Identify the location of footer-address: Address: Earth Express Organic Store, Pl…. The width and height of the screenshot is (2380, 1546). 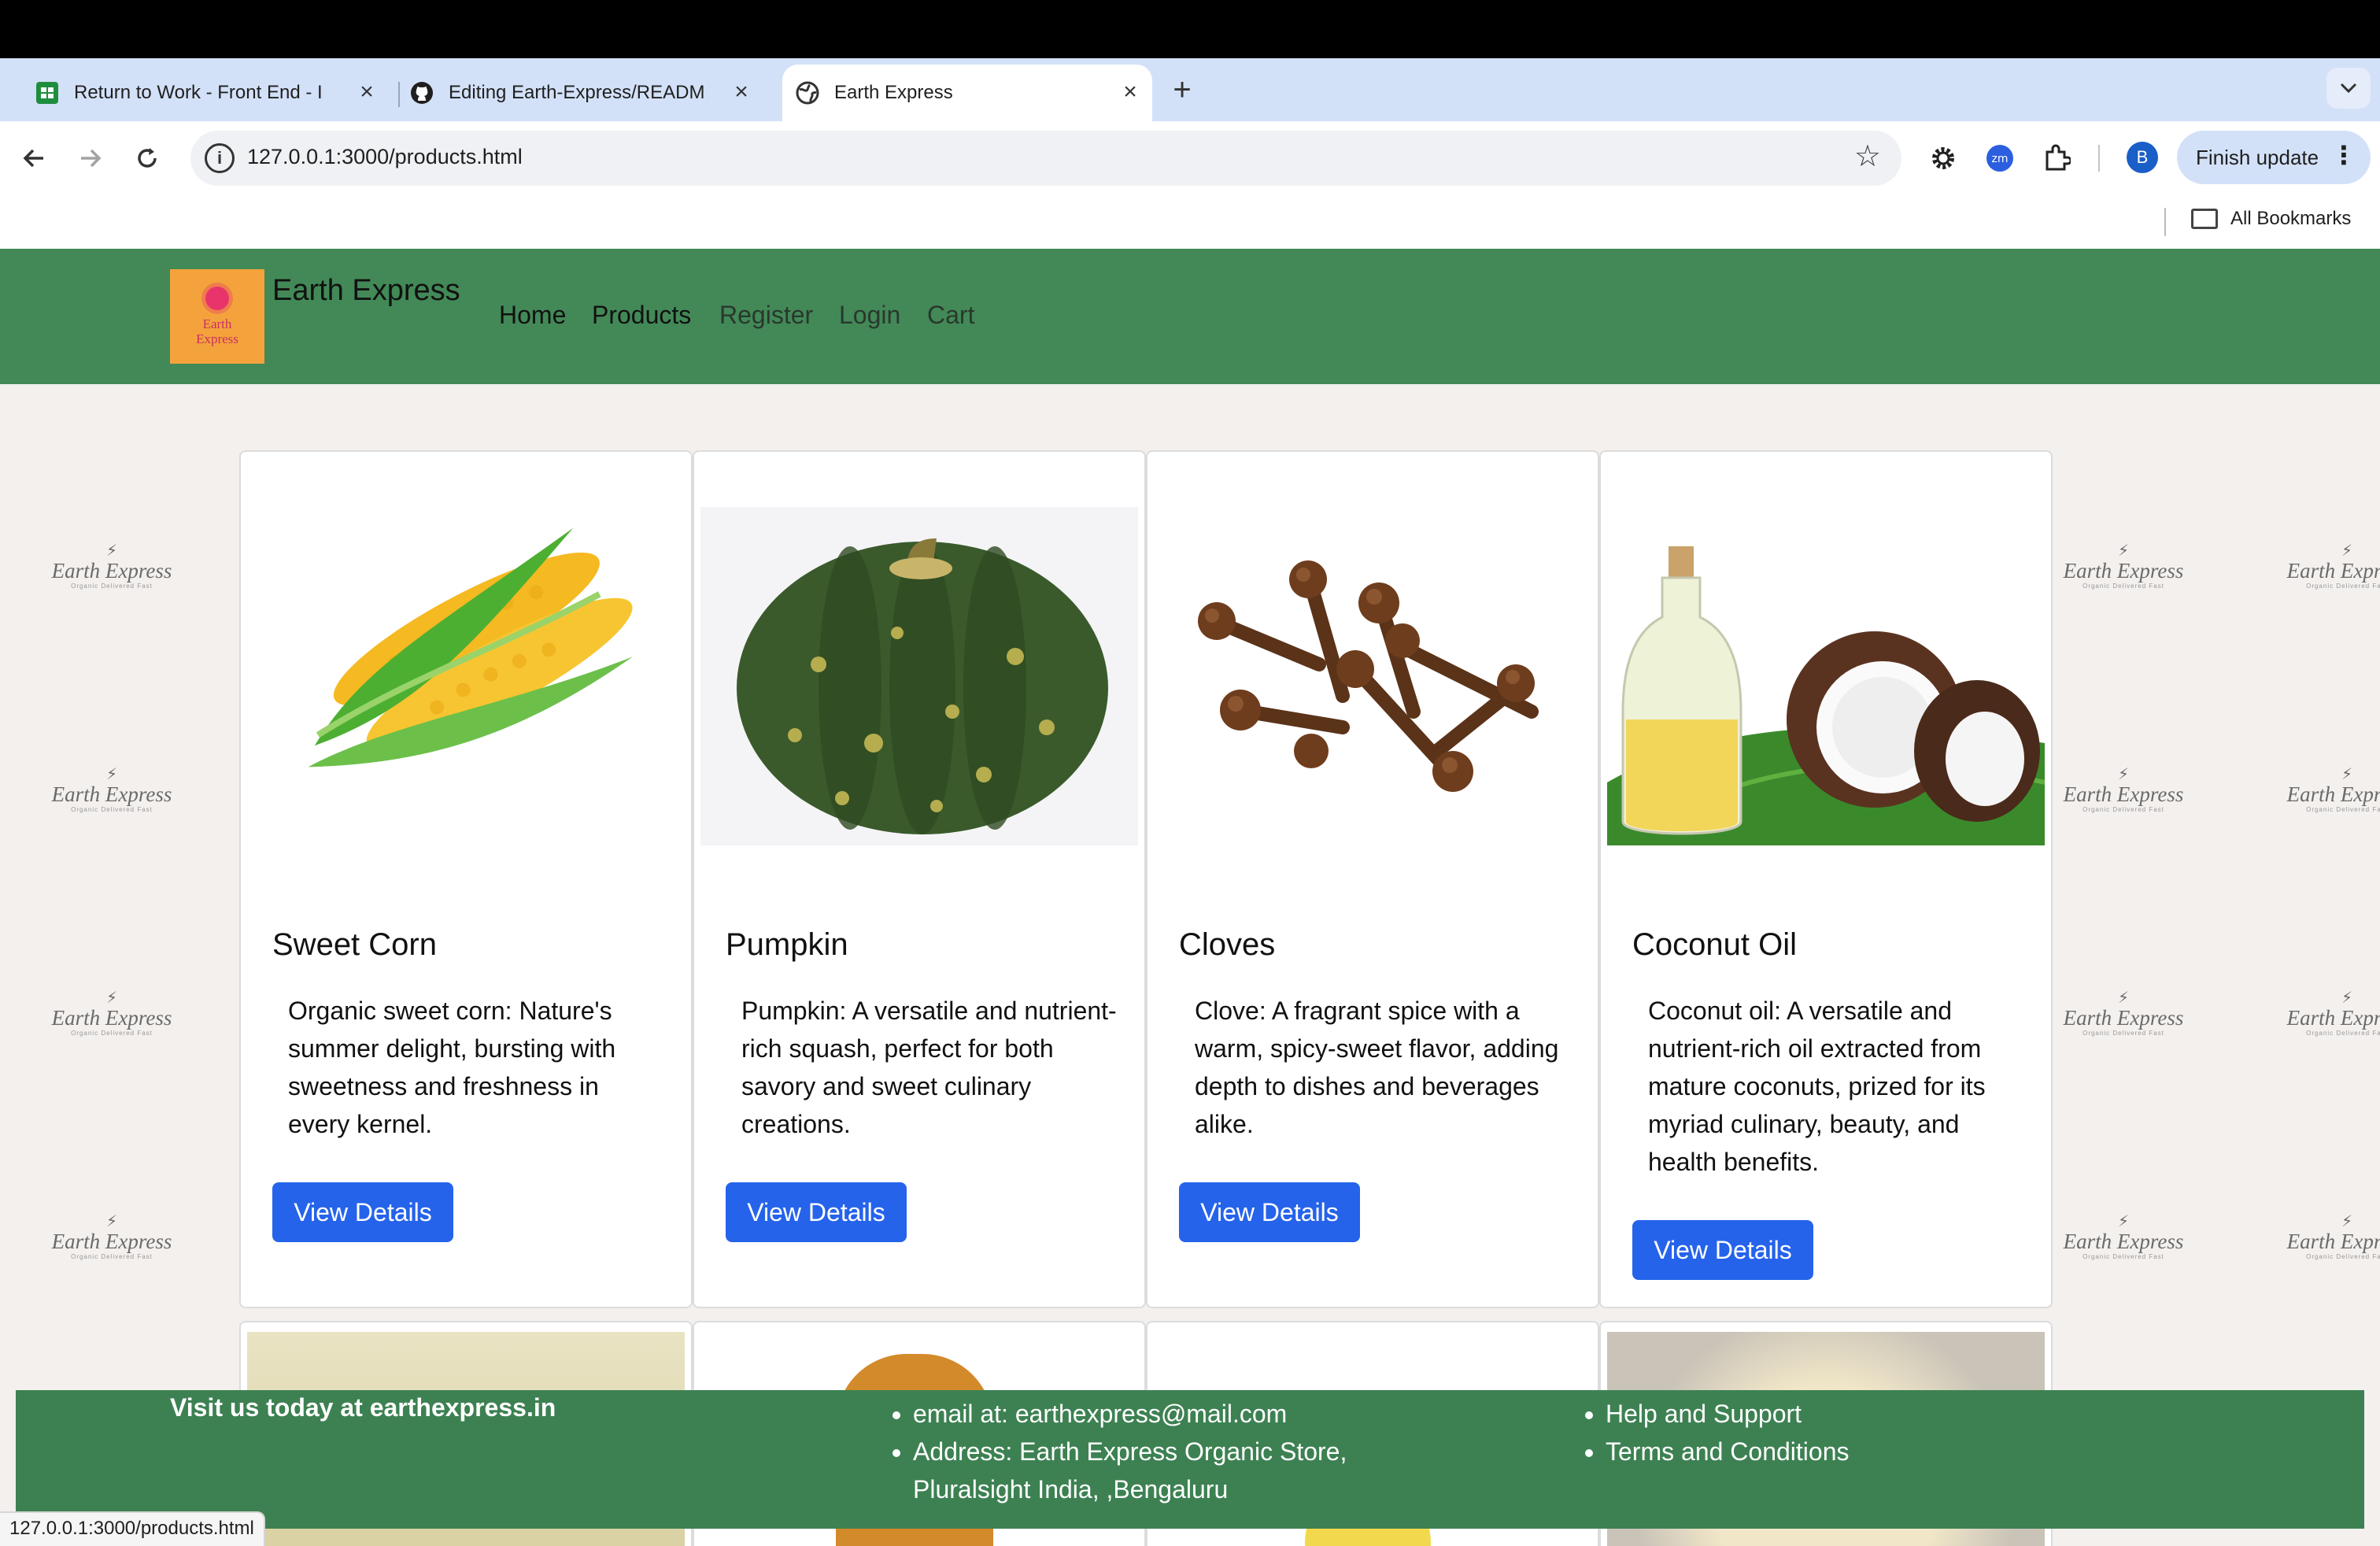
(1157, 1470).